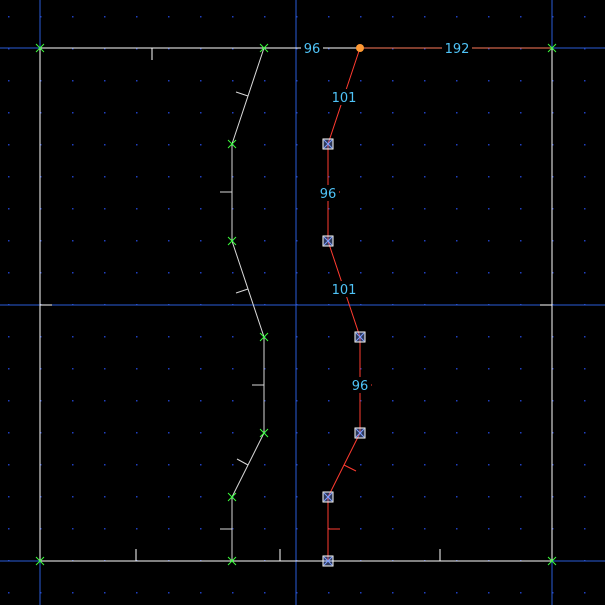 This screenshot has height=605, width=605. Describe the element at coordinates (360, 48) in the screenshot. I see `highlighted-vertex` at that location.